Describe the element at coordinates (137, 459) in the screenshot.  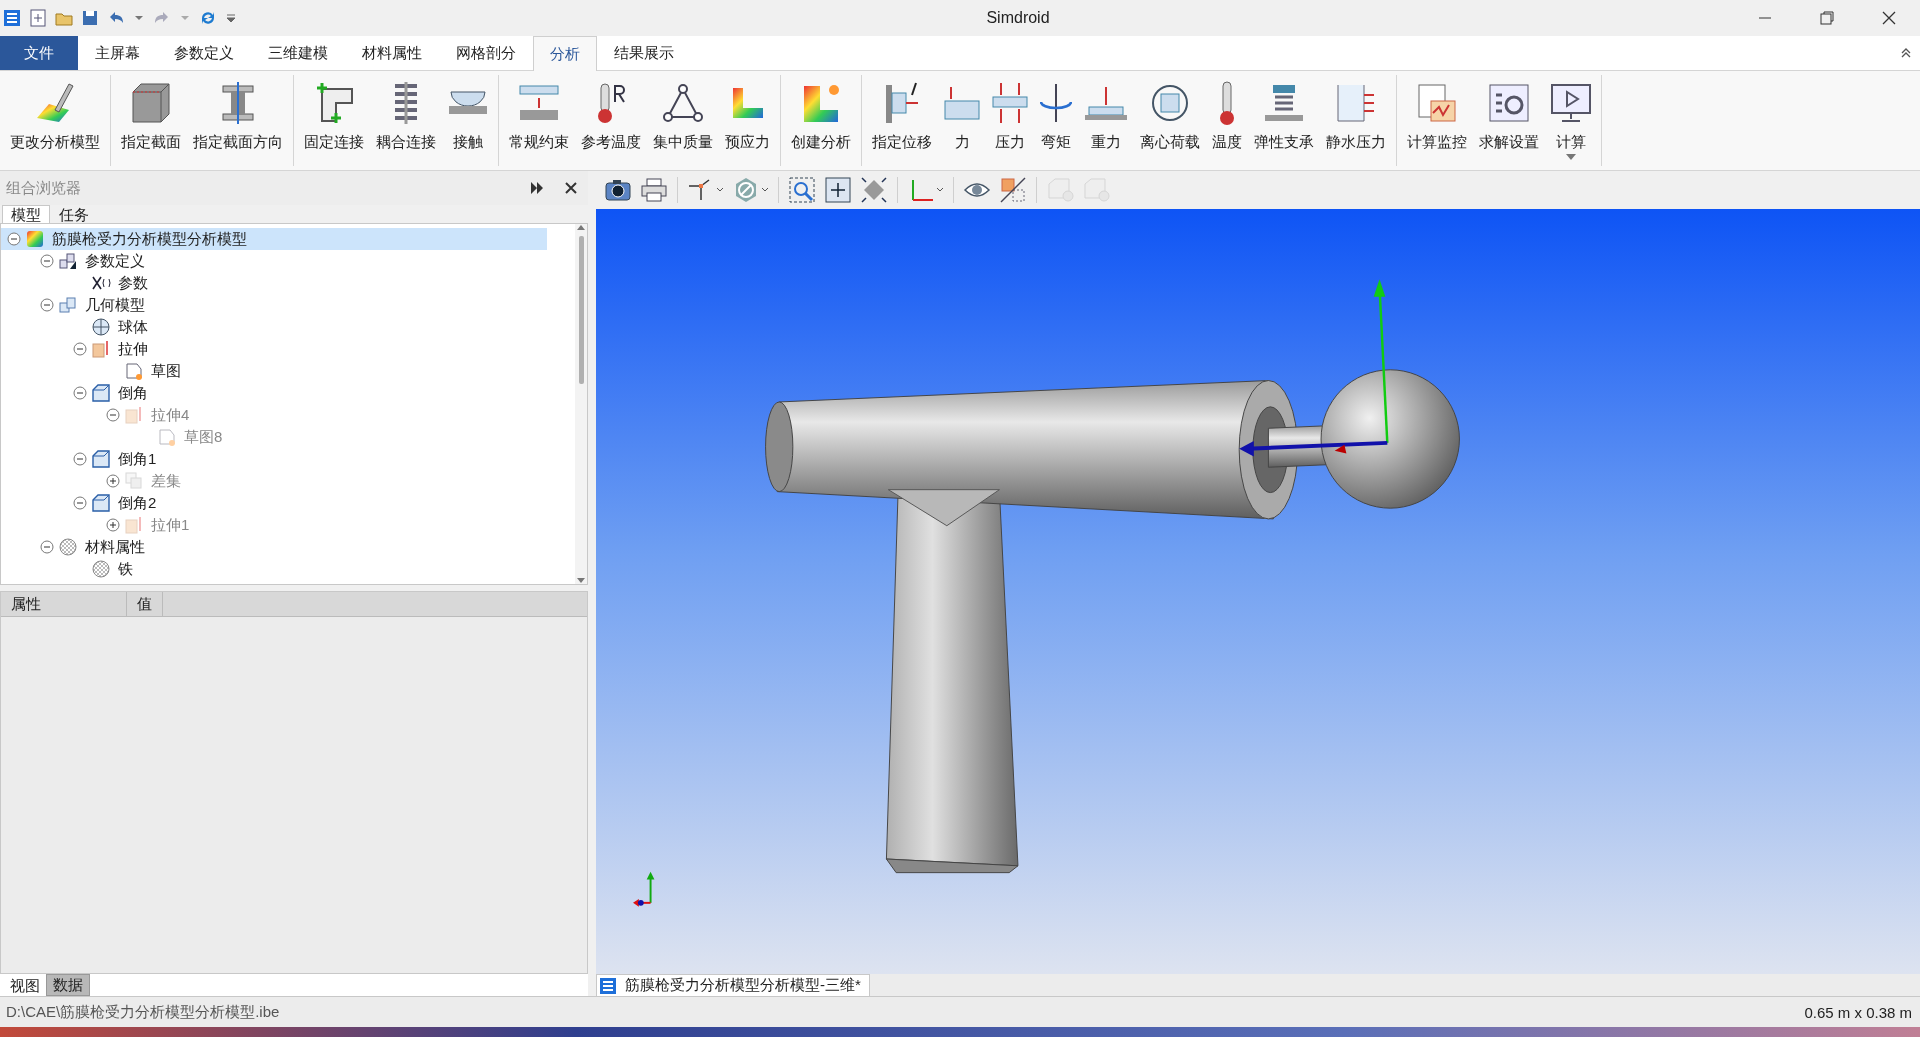
I see `tree-item: 倒角1` at that location.